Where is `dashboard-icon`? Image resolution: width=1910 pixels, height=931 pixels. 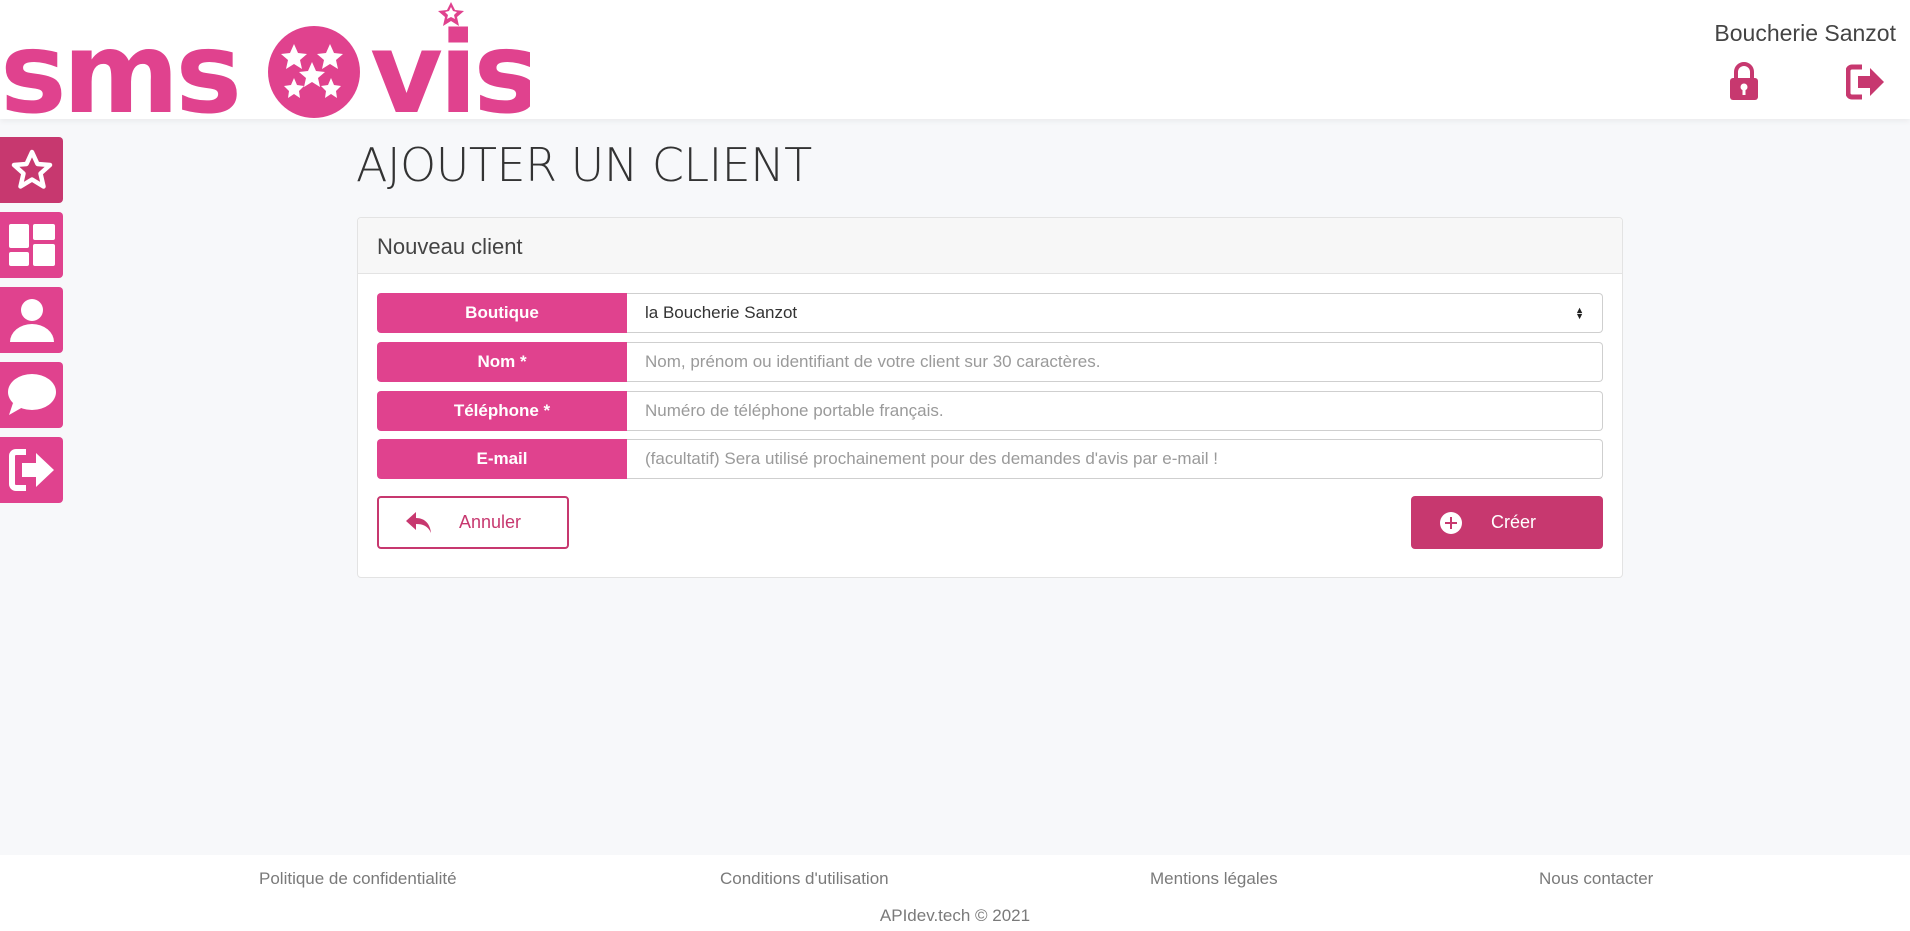
dashboard-icon is located at coordinates (31, 245).